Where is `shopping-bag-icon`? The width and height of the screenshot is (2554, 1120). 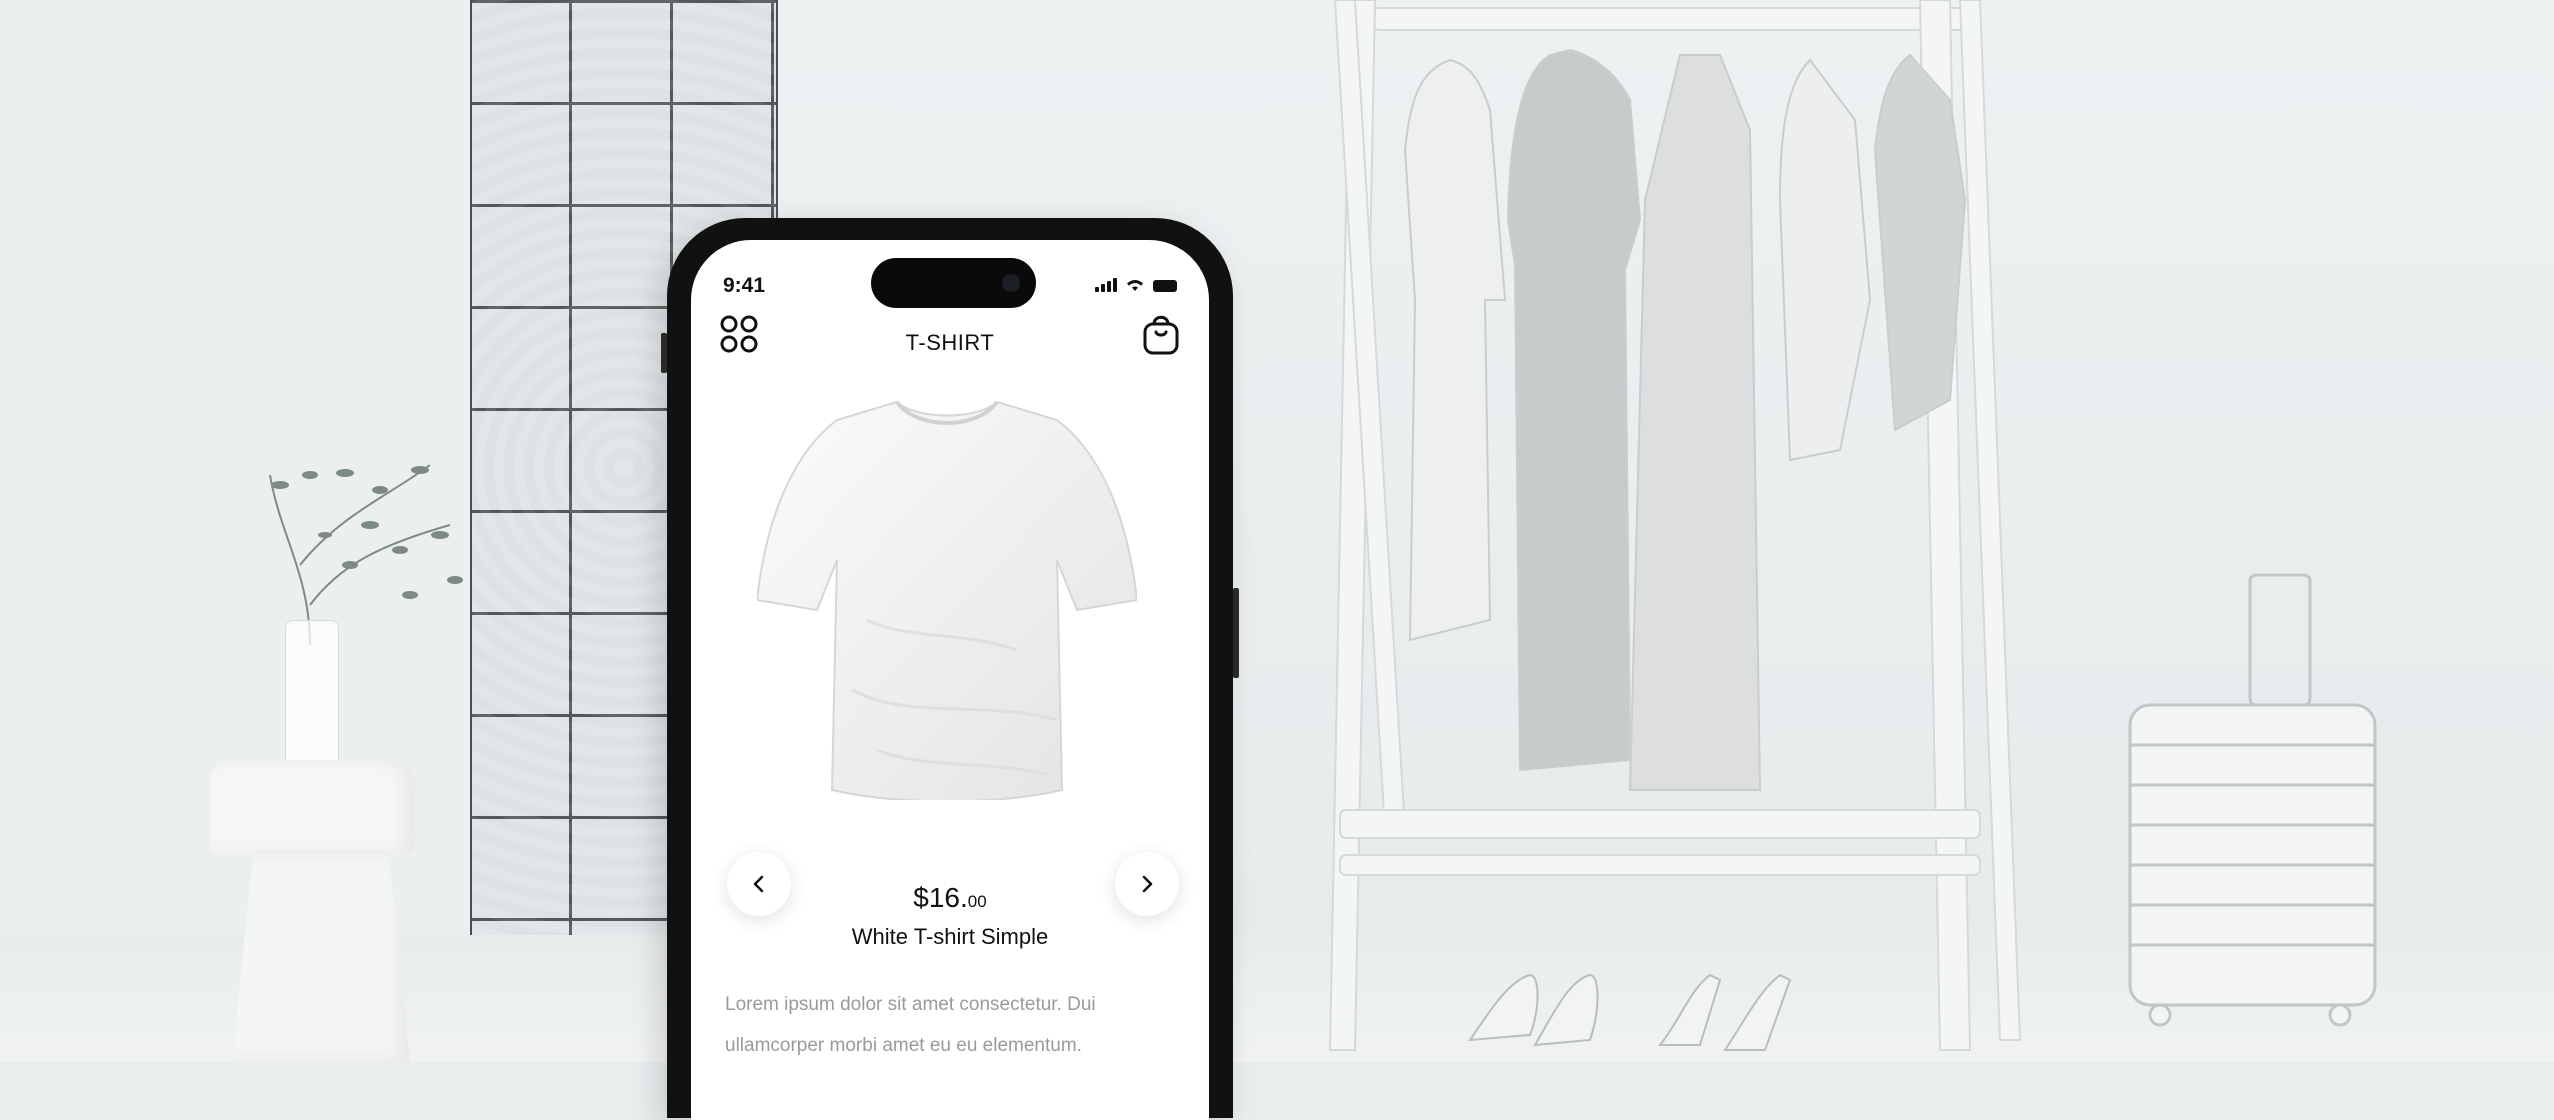
shopping-bag-icon is located at coordinates (1161, 333).